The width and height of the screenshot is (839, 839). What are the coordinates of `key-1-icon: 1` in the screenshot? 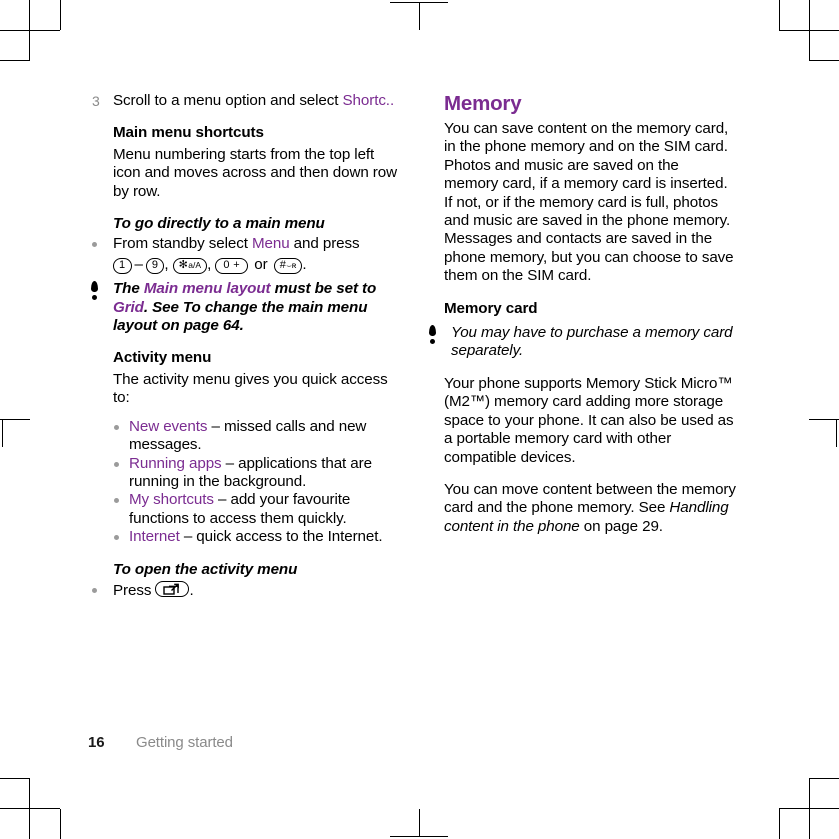 It's located at (122, 265).